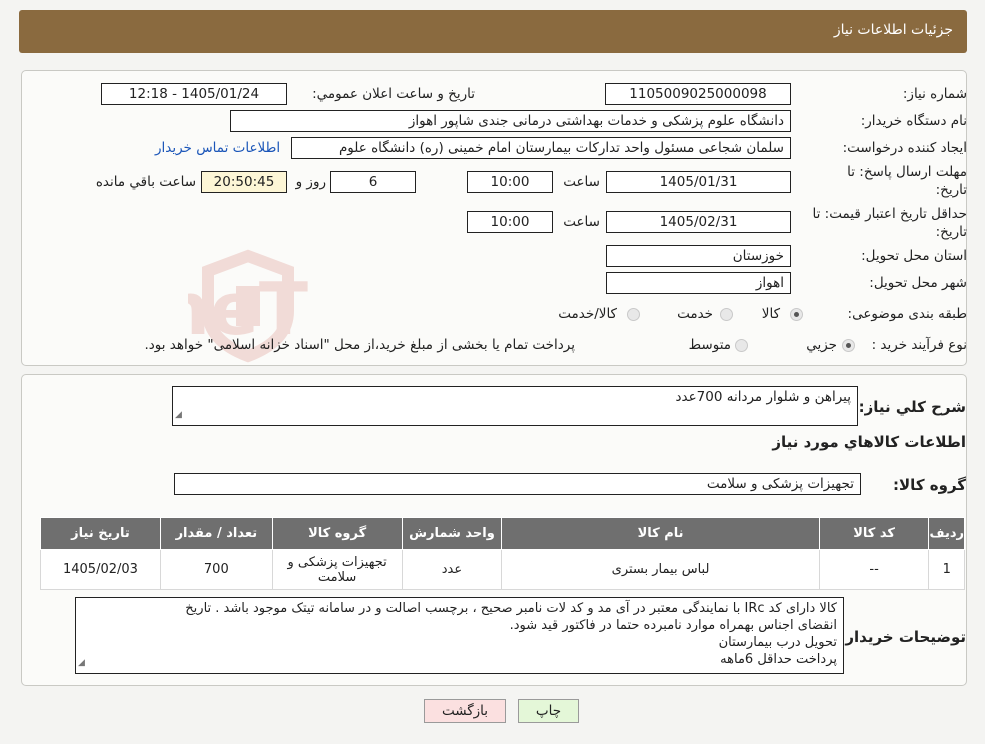  What do you see at coordinates (763, 397) in the screenshot?
I see `summary-text: پیراهن و شلوار مردانه 700عدد` at bounding box center [763, 397].